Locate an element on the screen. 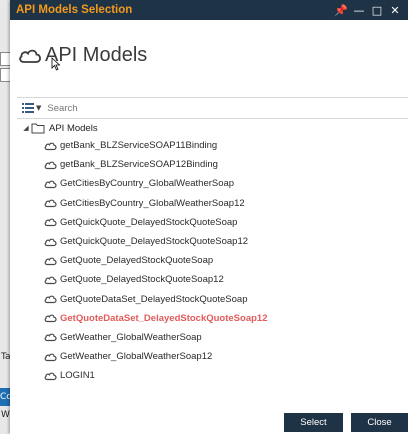 This screenshot has height=434, width=408. tree-item: GetCitiesByCountry_GlobalWeatherSoap12 is located at coordinates (213, 203).